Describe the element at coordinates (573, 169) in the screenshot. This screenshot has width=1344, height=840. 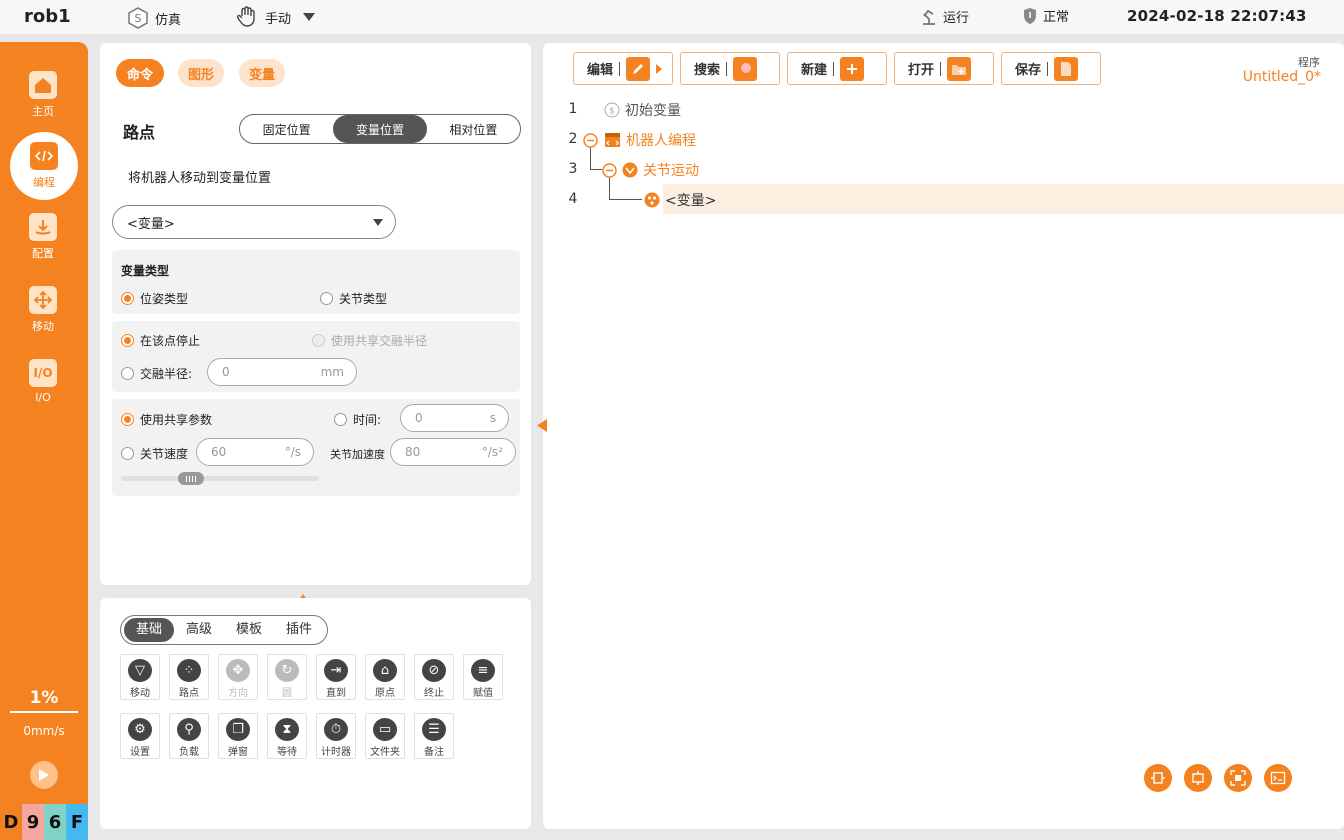
I see `line-number: 3` at that location.